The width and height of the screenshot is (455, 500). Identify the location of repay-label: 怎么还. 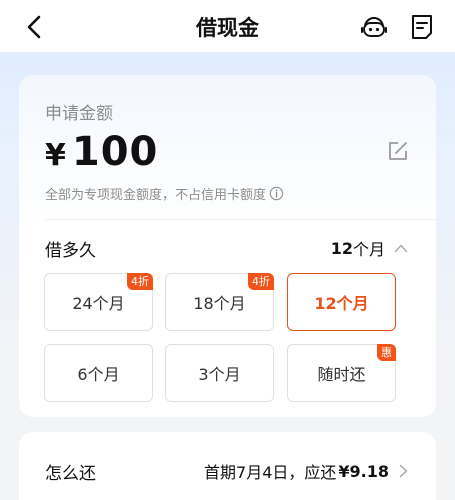
(70, 474).